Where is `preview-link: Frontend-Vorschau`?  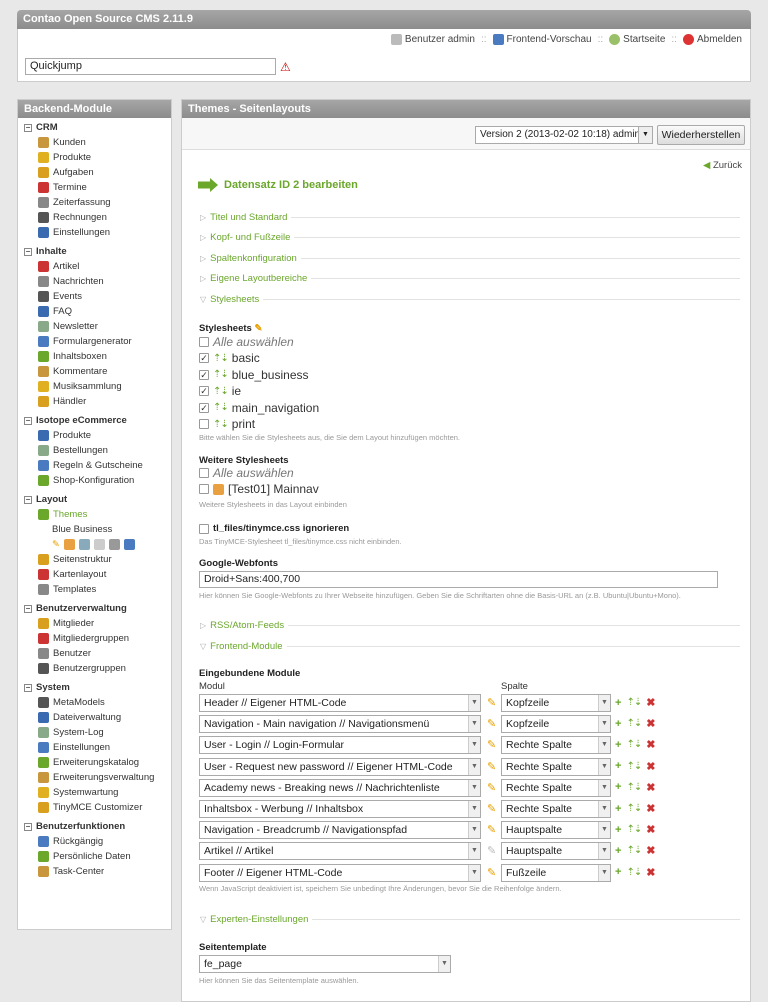
preview-link: Frontend-Vorschau is located at coordinates (549, 39).